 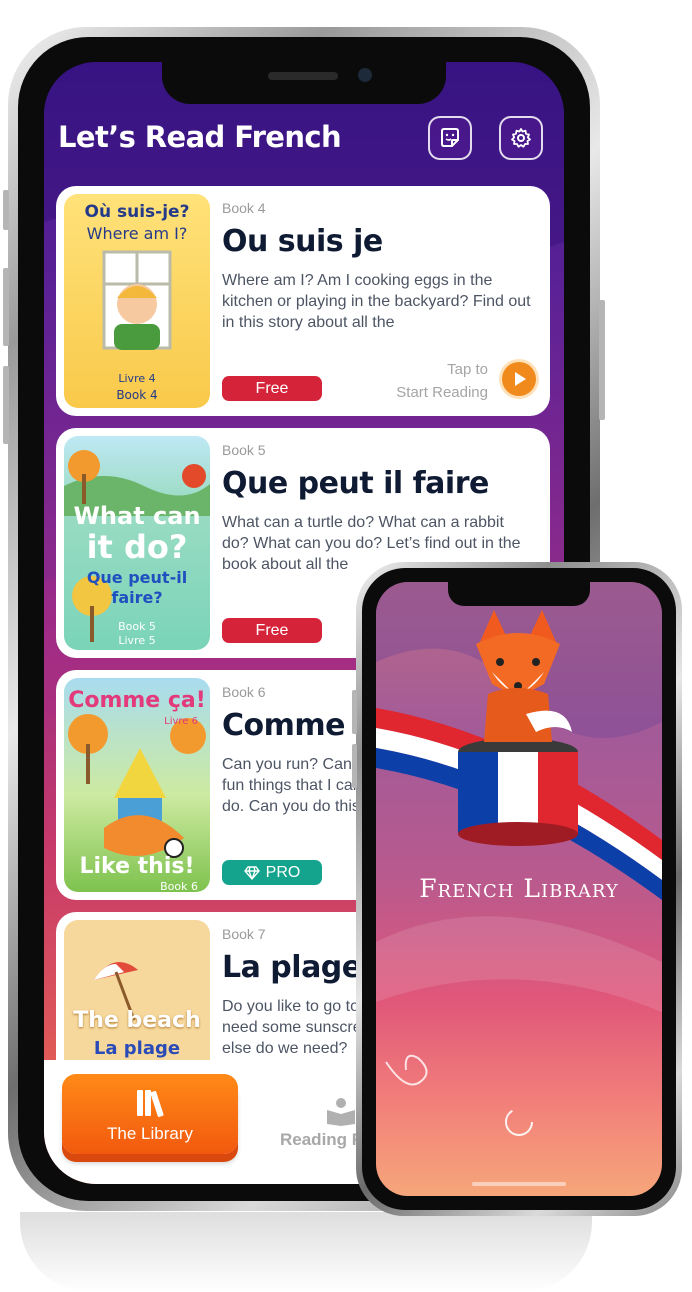 I want to click on tap-line-2: Start Reading, so click(x=442, y=392).